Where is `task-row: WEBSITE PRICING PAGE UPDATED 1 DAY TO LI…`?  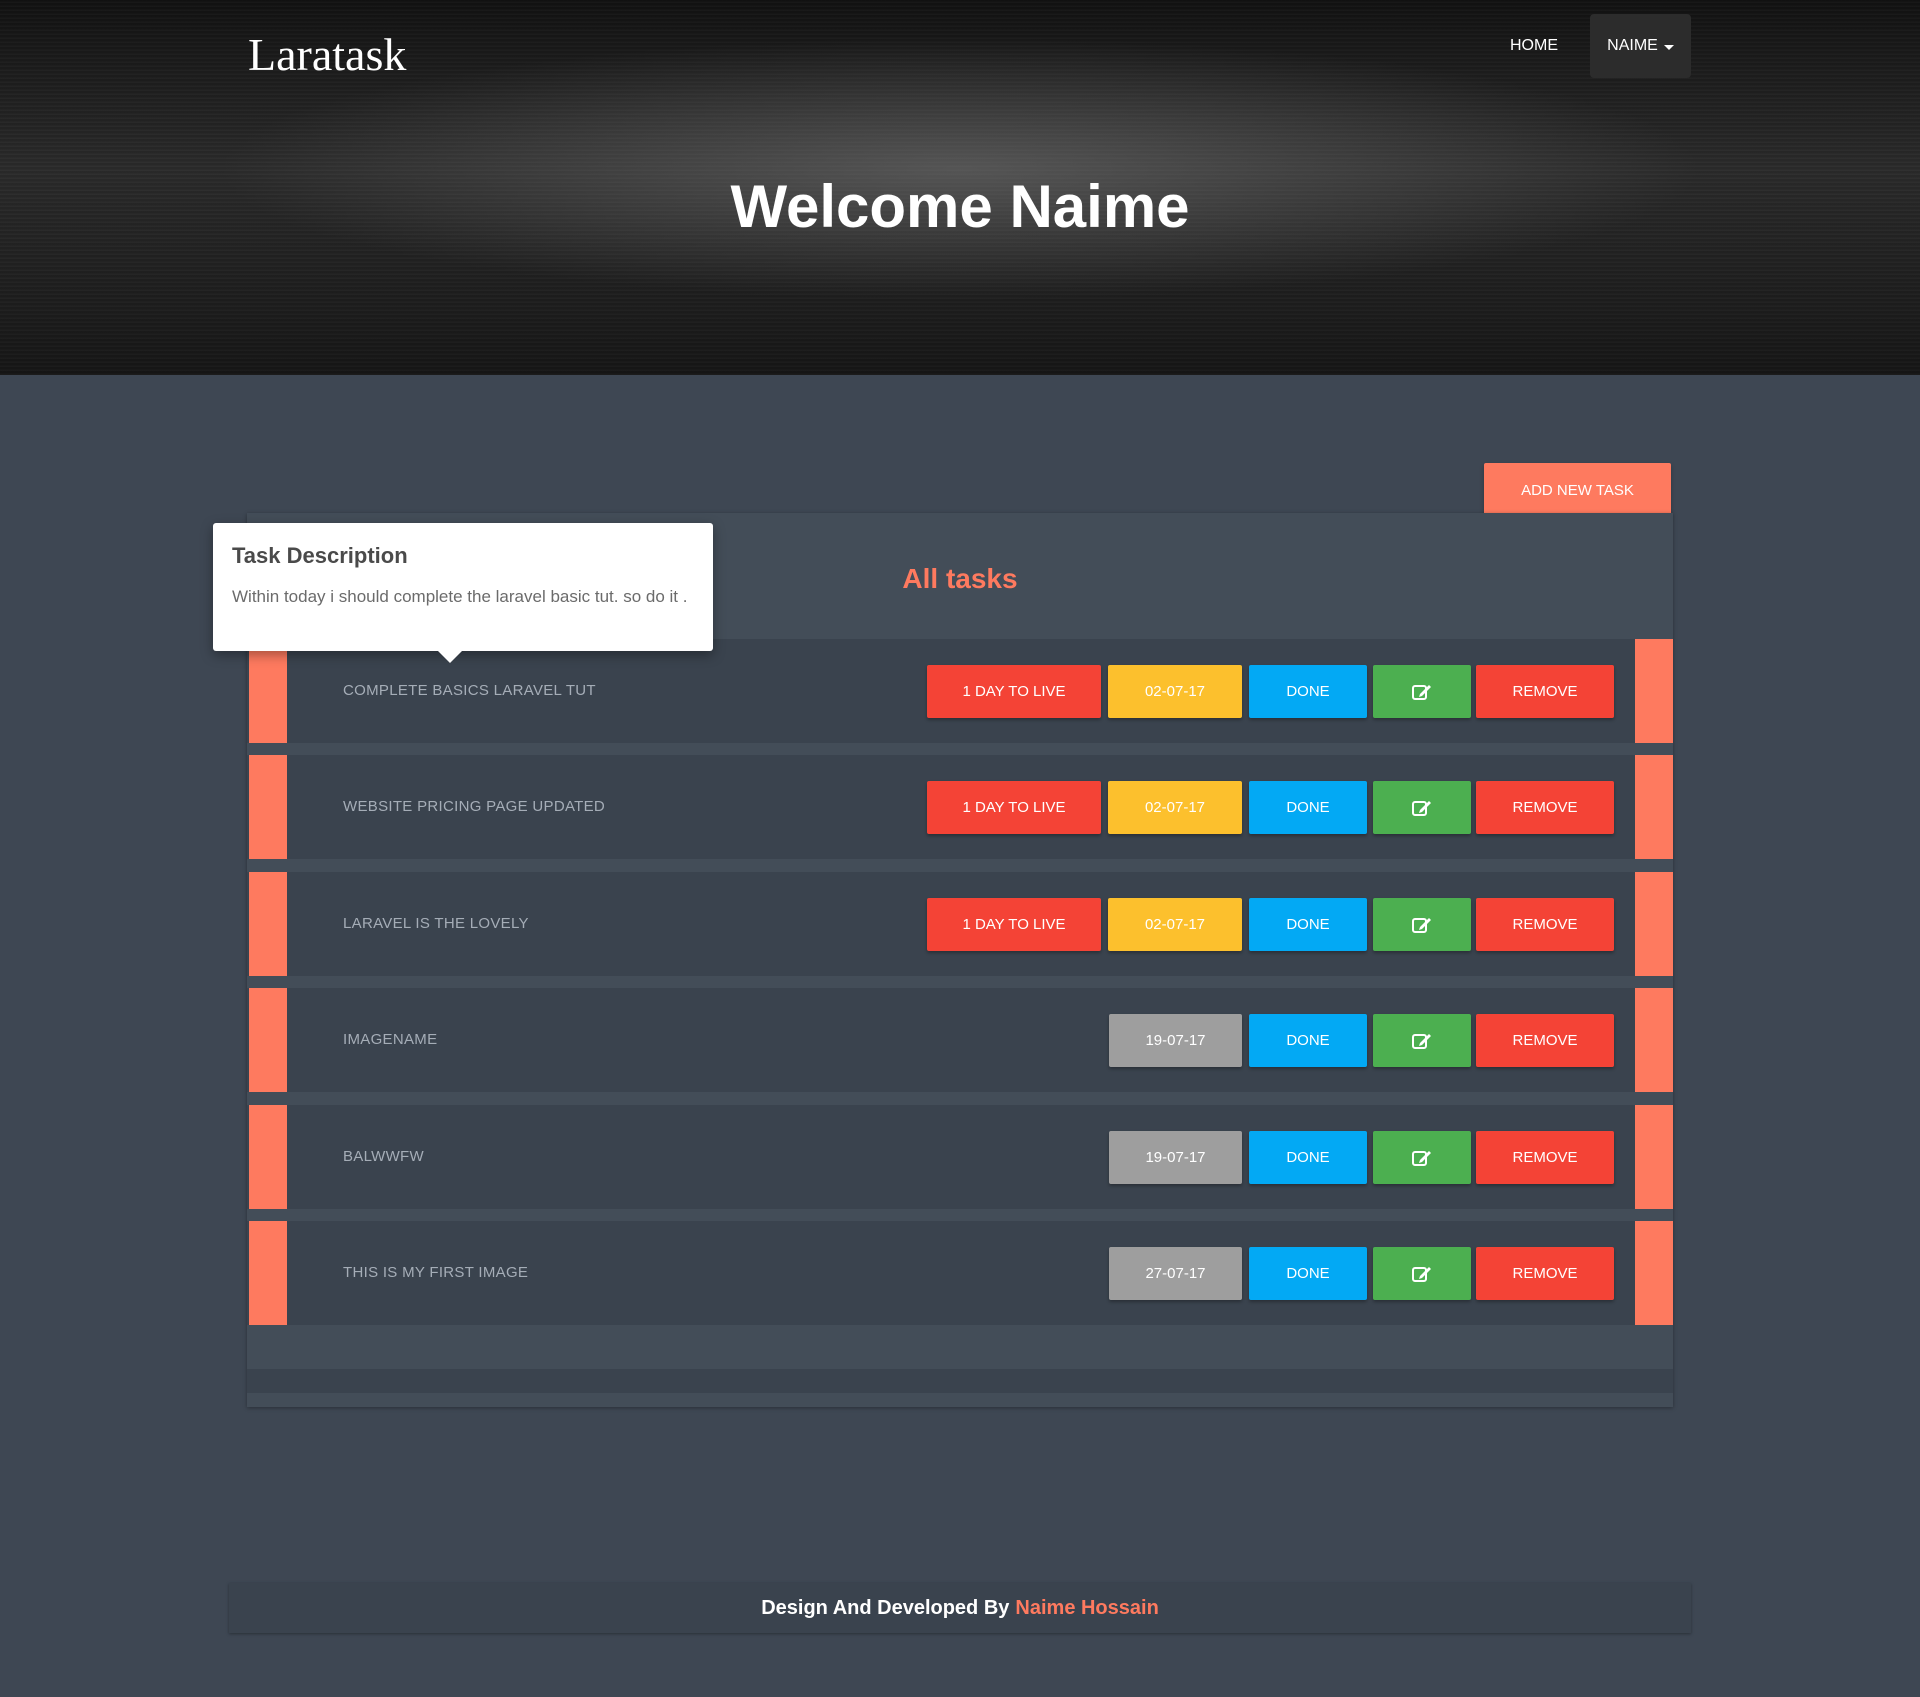 task-row: WEBSITE PRICING PAGE UPDATED 1 DAY TO LI… is located at coordinates (960, 807).